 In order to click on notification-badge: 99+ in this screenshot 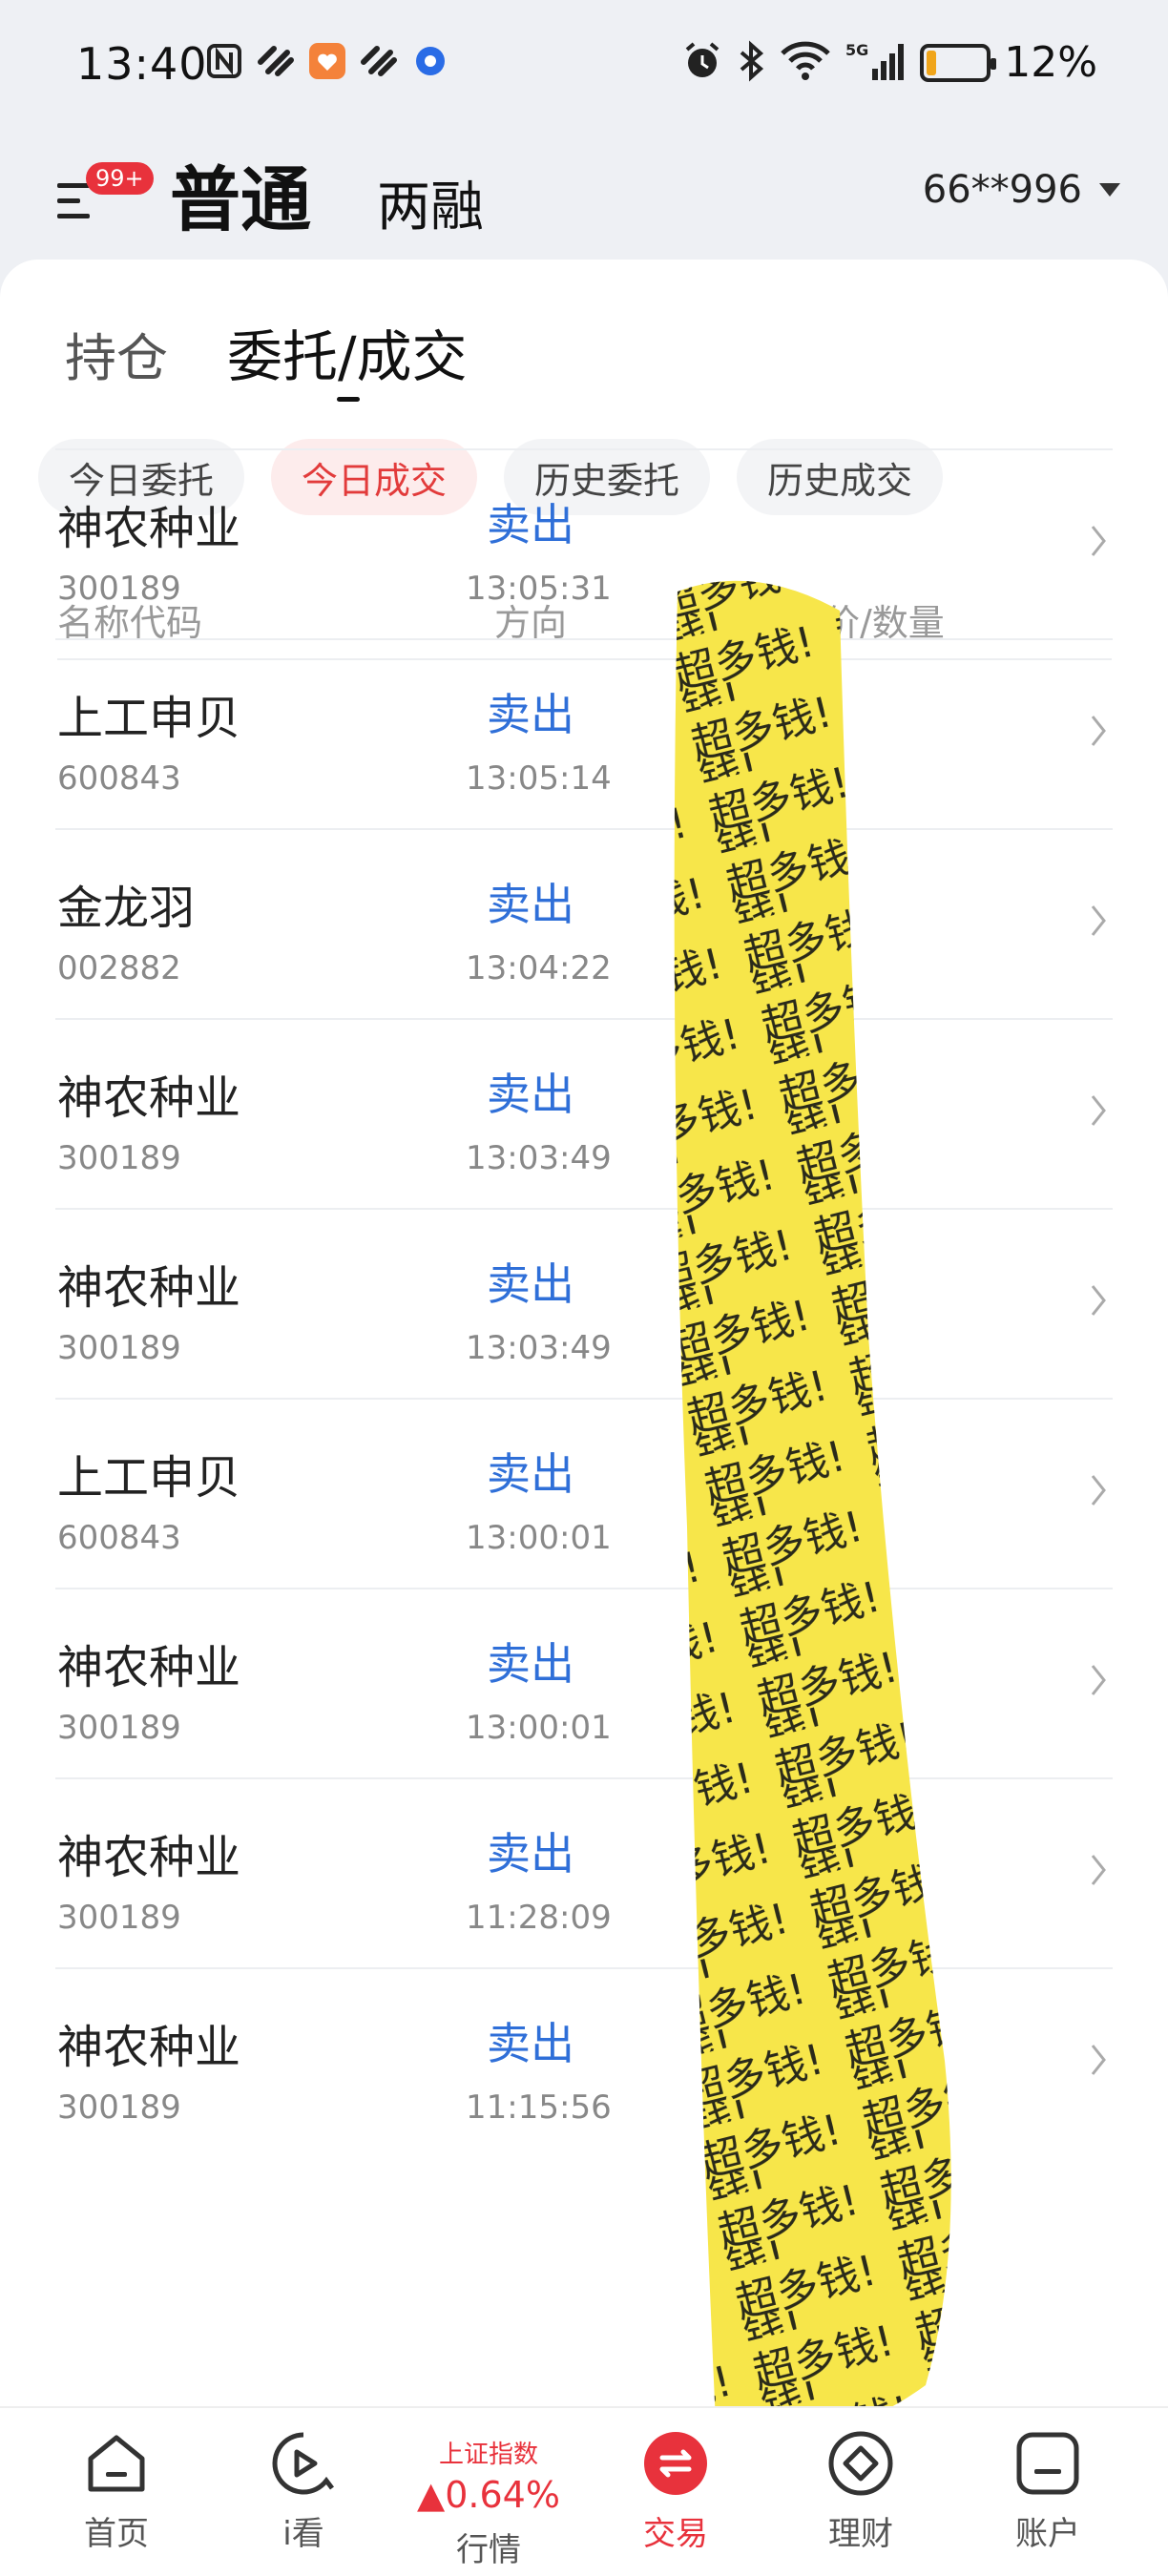, I will do `click(120, 178)`.